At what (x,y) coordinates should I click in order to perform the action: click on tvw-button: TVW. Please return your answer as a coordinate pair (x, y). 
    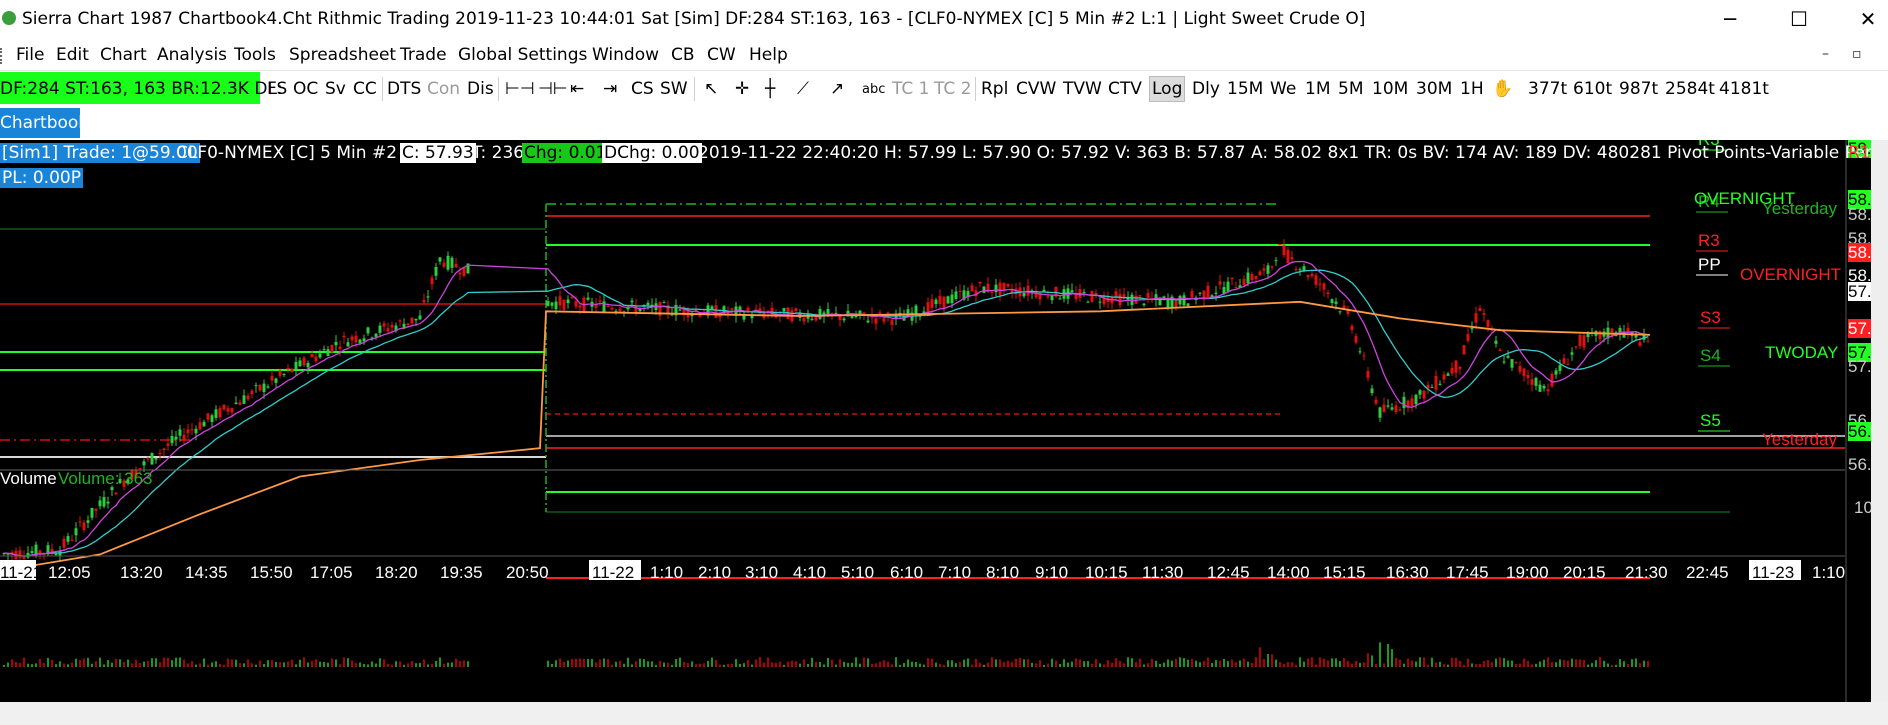
    Looking at the image, I should click on (1082, 89).